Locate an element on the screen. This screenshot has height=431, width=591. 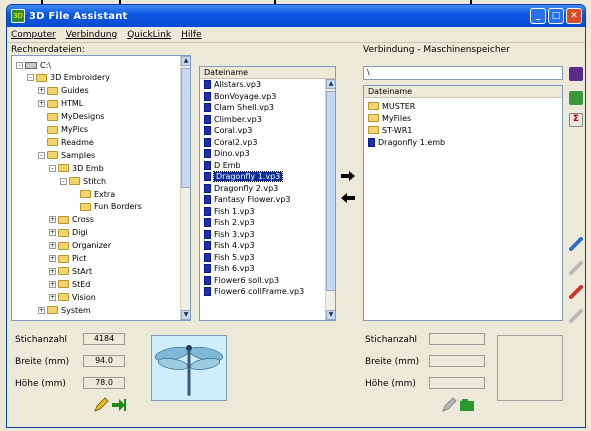
menu-quicklink: QuickLink is located at coordinates (149, 35).